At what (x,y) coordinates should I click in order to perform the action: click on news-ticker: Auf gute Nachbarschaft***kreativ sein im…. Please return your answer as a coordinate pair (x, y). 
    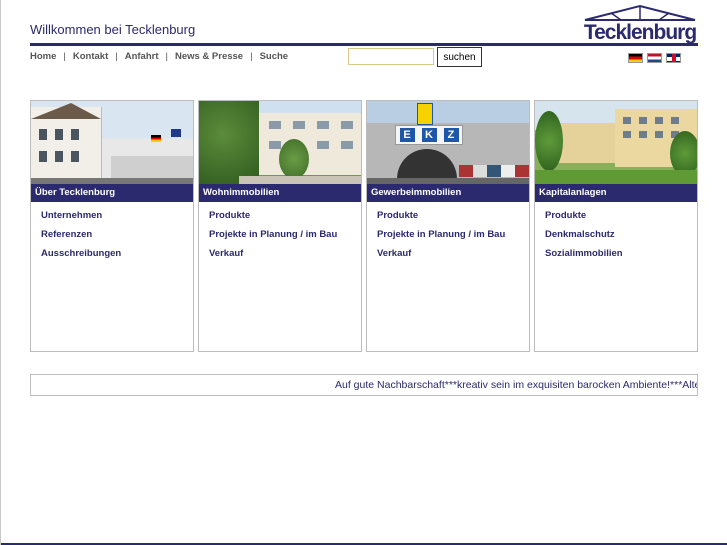
    Looking at the image, I should click on (364, 385).